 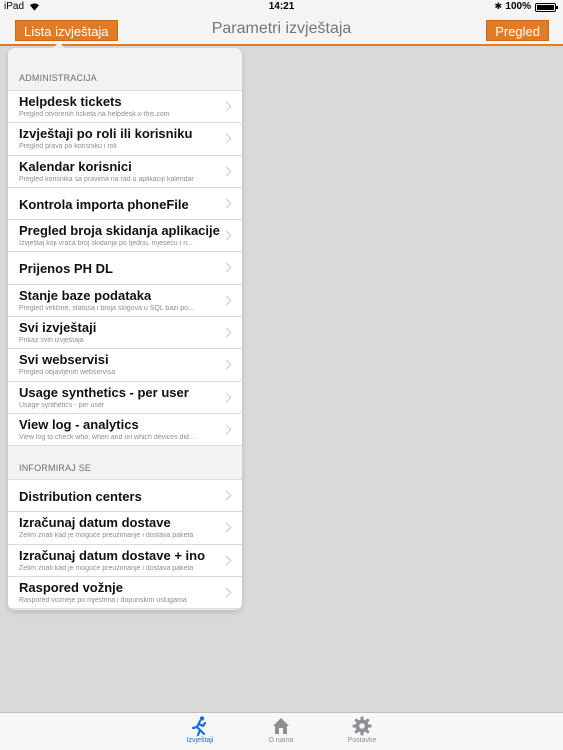 I want to click on list-item-title: Svi izvještaji, so click(x=58, y=328).